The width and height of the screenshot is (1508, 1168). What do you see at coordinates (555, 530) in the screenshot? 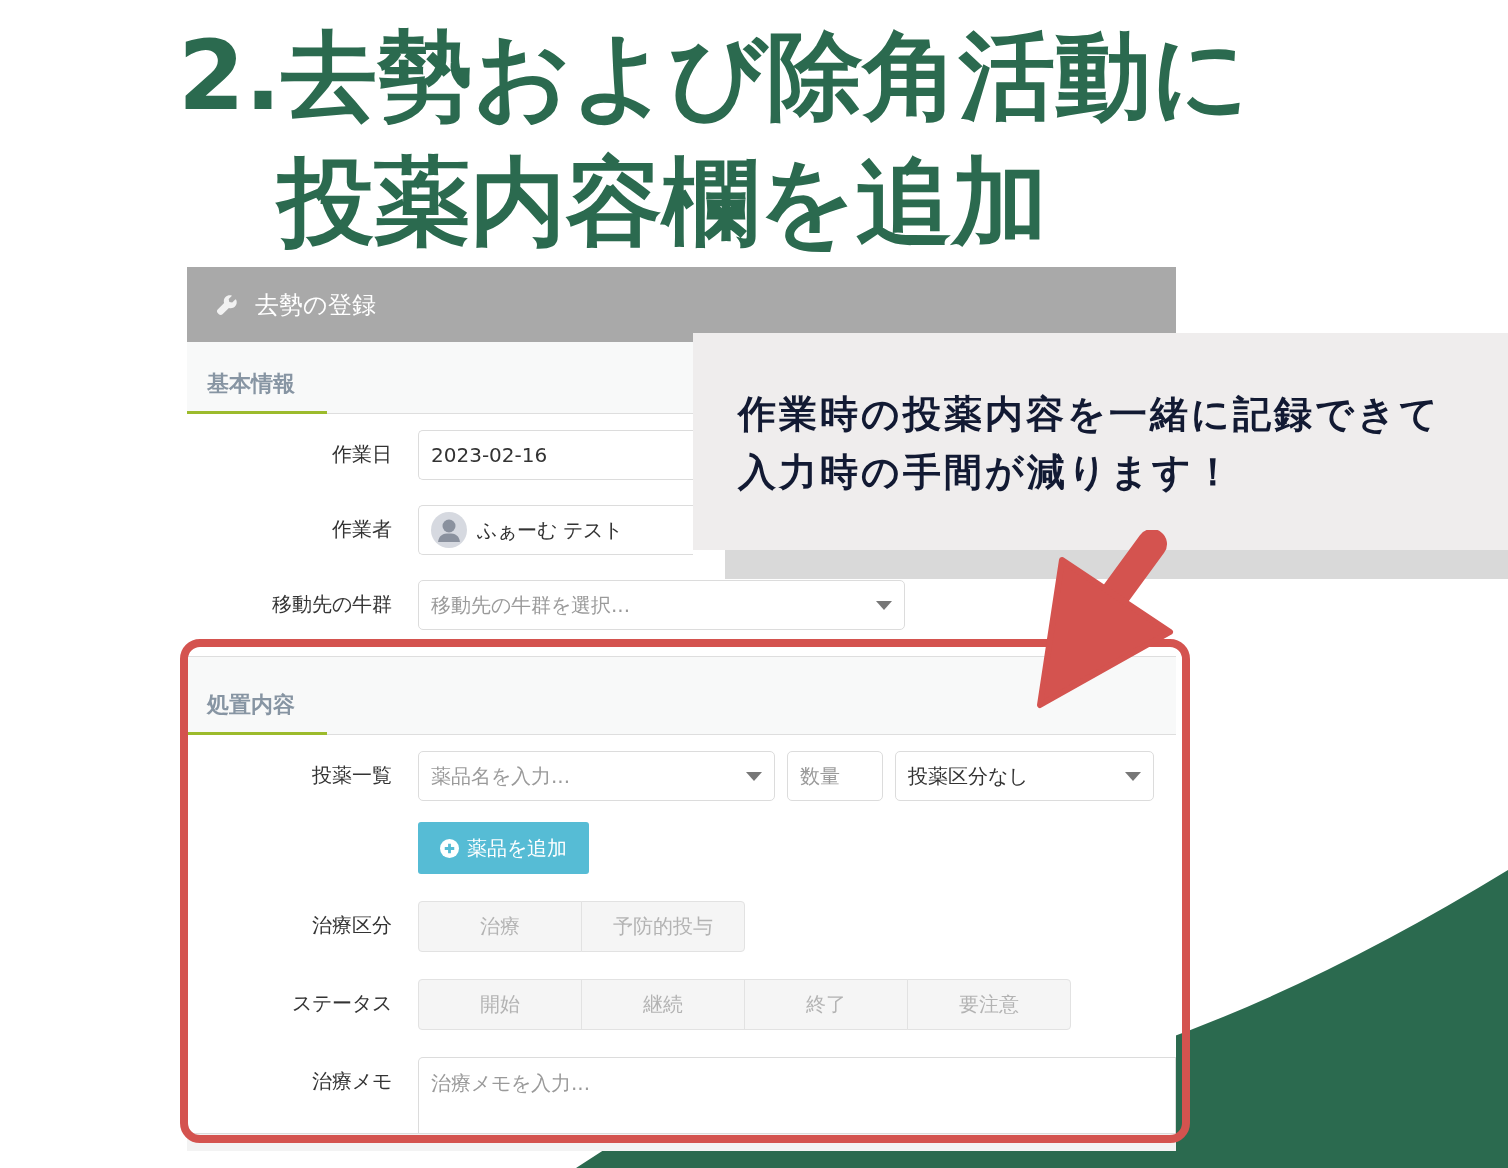
I see `user-field: ふぁーむ テスト` at bounding box center [555, 530].